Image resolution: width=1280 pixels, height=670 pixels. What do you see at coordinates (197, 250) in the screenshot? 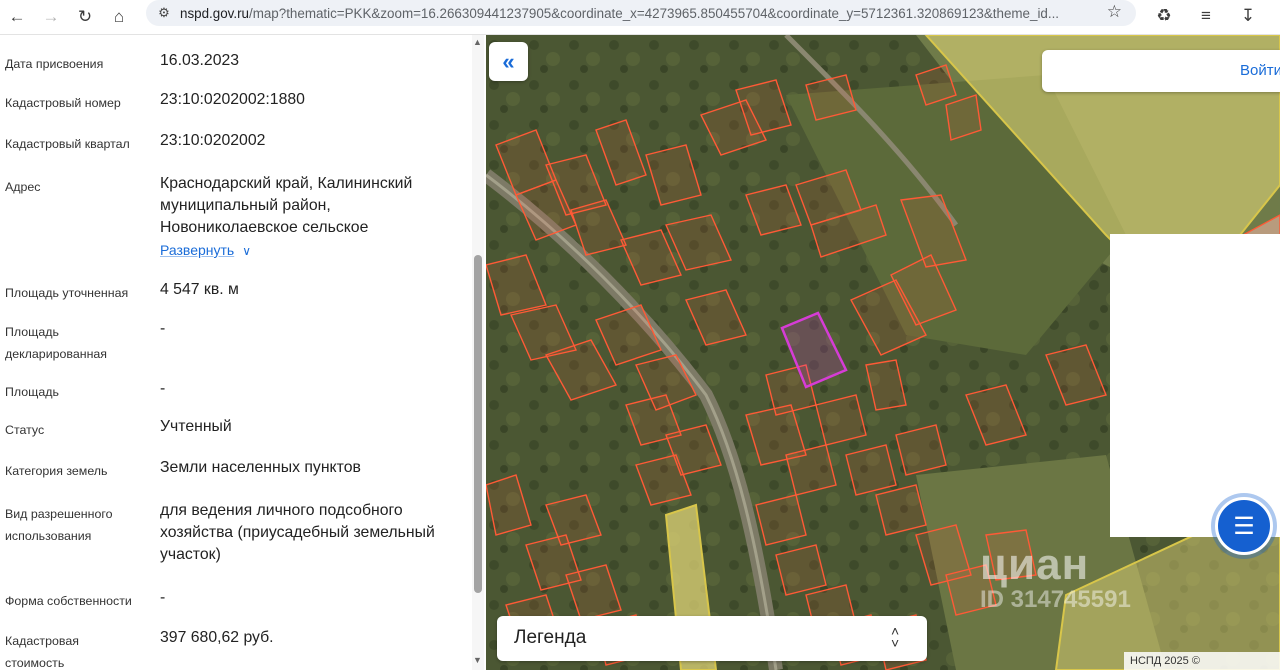
I see `expand-link-label: Развернуть` at bounding box center [197, 250].